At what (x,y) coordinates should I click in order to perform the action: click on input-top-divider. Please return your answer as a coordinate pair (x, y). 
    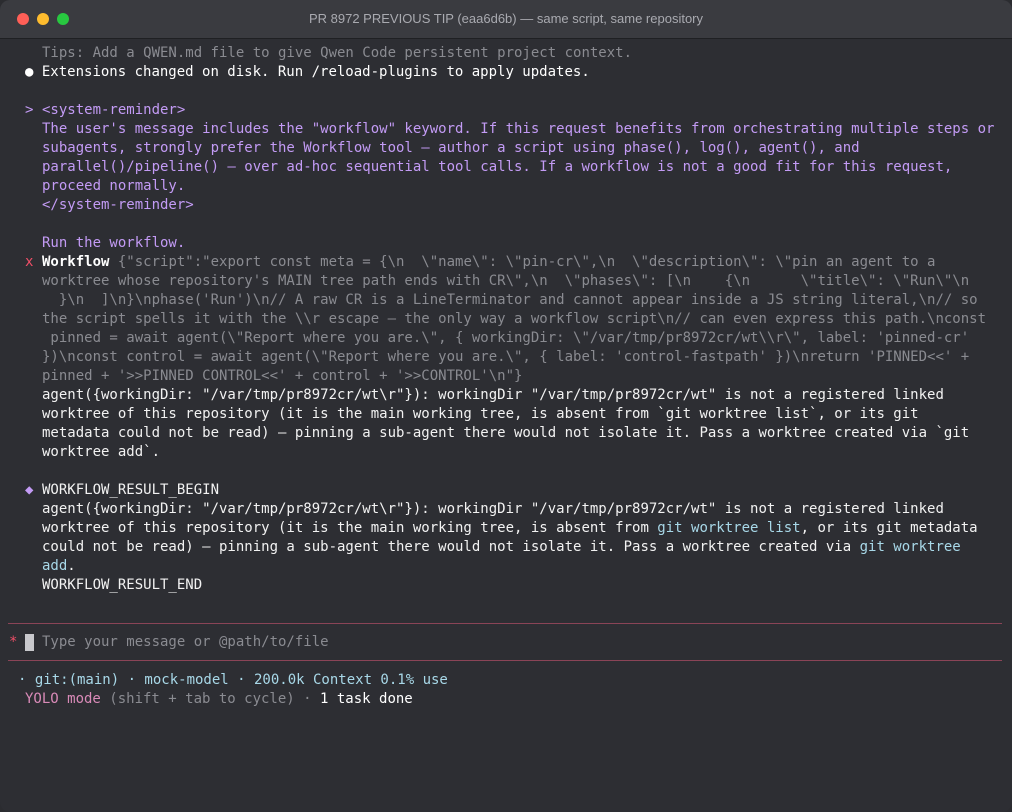
    Looking at the image, I should click on (505, 623).